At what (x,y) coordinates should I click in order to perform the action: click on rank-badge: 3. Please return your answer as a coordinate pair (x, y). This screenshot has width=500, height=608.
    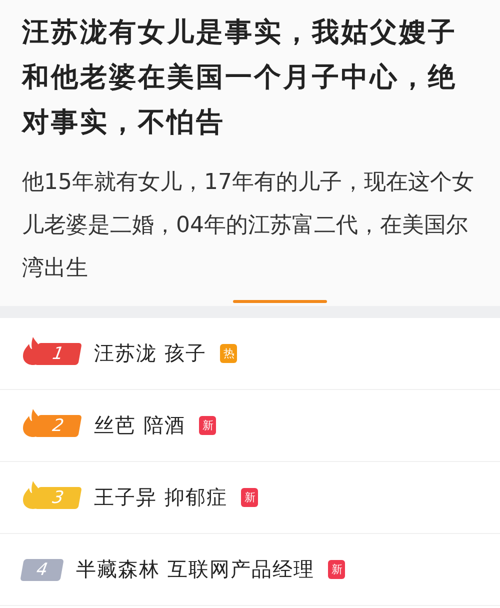
    Looking at the image, I should click on (58, 497).